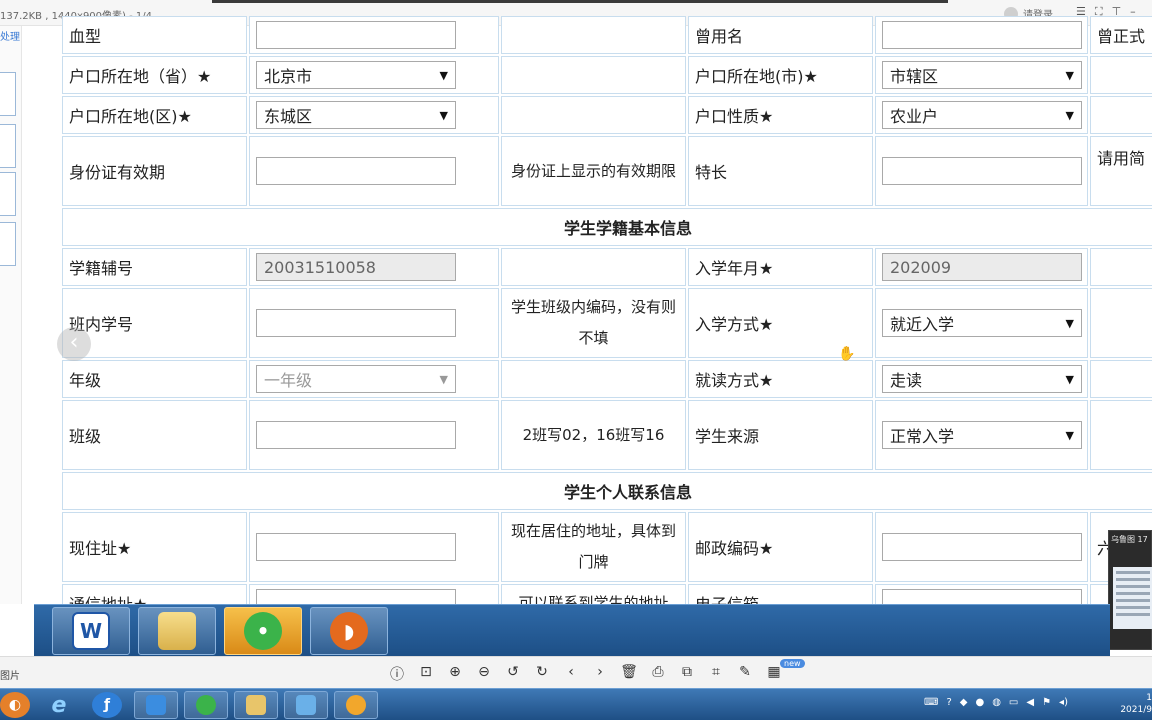 This screenshot has height=720, width=1152. Describe the element at coordinates (1132, 598) in the screenshot. I see `thumbnail-image` at that location.